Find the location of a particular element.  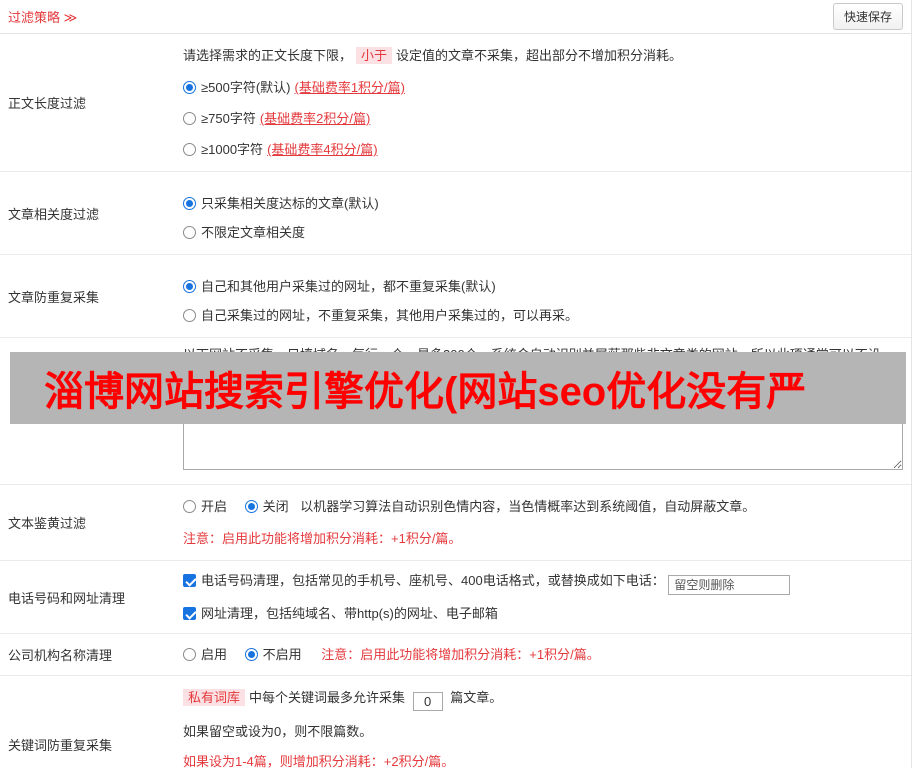

porn-filter-warning: 注意：启用此功能将增加积分消耗：+1积分/篇。 is located at coordinates (322, 538).